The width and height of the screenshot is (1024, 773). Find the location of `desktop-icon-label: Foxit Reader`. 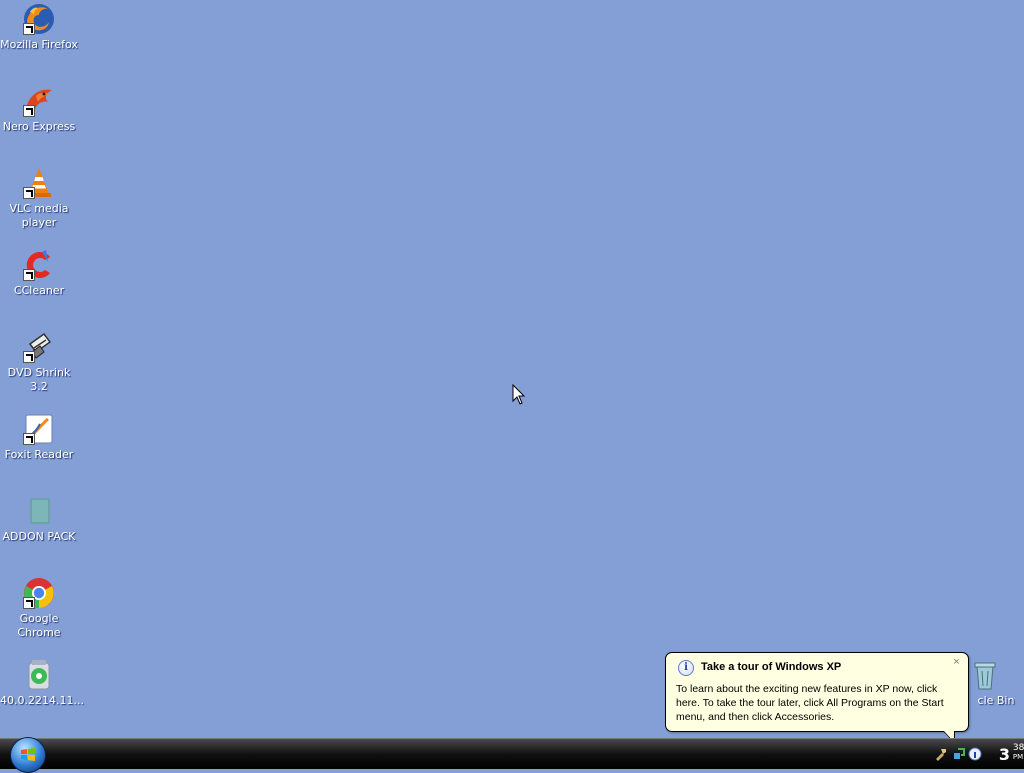

desktop-icon-label: Foxit Reader is located at coordinates (39, 454).